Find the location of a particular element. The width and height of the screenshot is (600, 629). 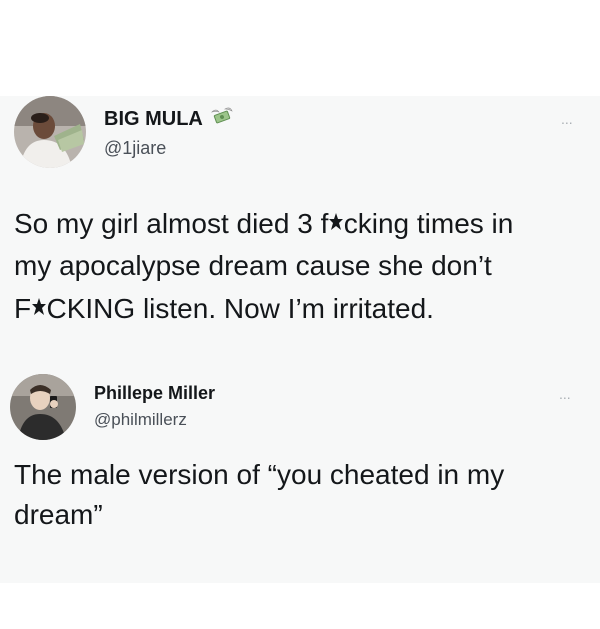

display-name-text: BIG MULA is located at coordinates (153, 119).